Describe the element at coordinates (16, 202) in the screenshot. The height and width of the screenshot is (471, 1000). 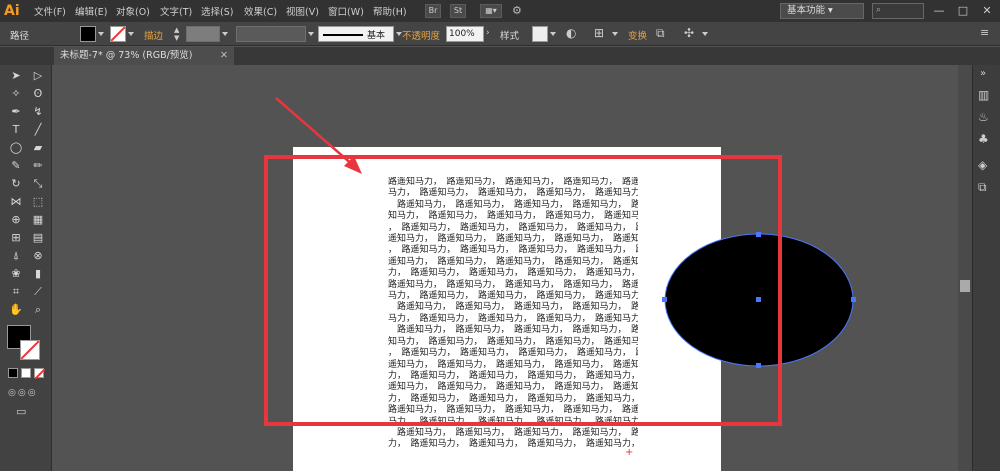
I see `width-tool-icon: ⋈` at that location.